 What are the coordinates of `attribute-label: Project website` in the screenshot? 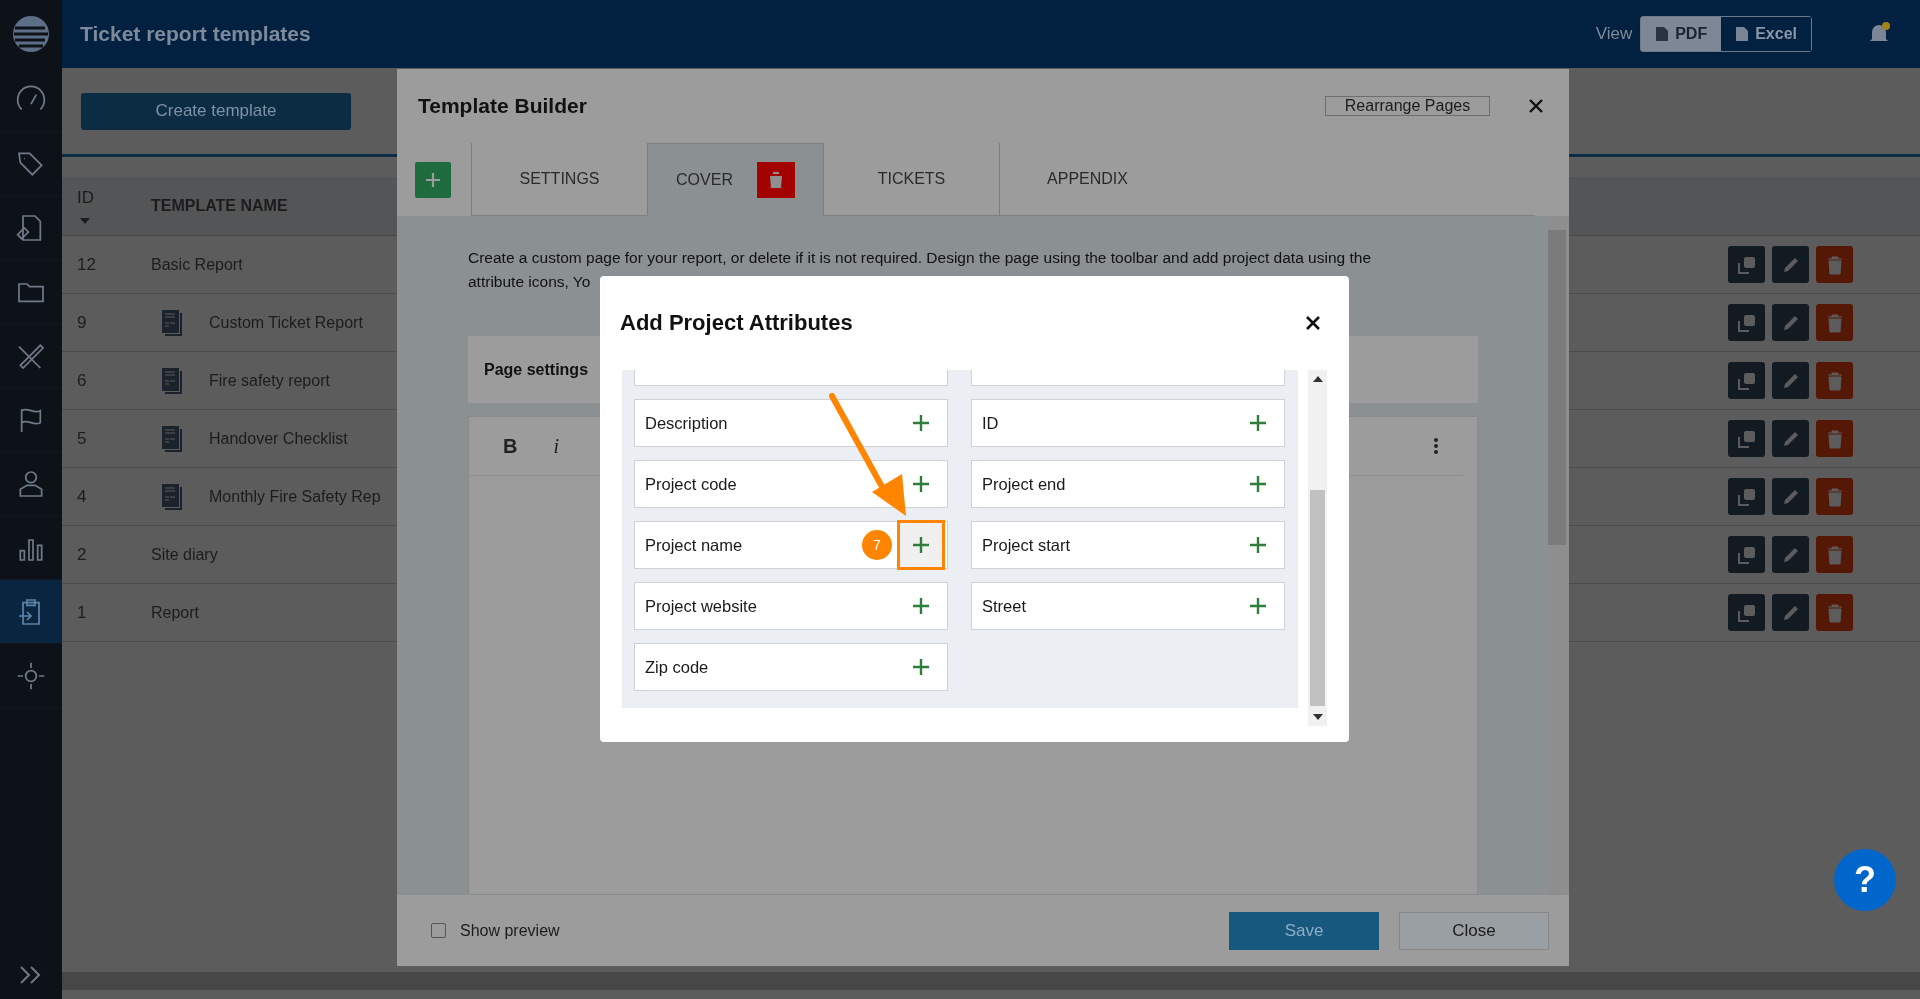 It's located at (701, 606).